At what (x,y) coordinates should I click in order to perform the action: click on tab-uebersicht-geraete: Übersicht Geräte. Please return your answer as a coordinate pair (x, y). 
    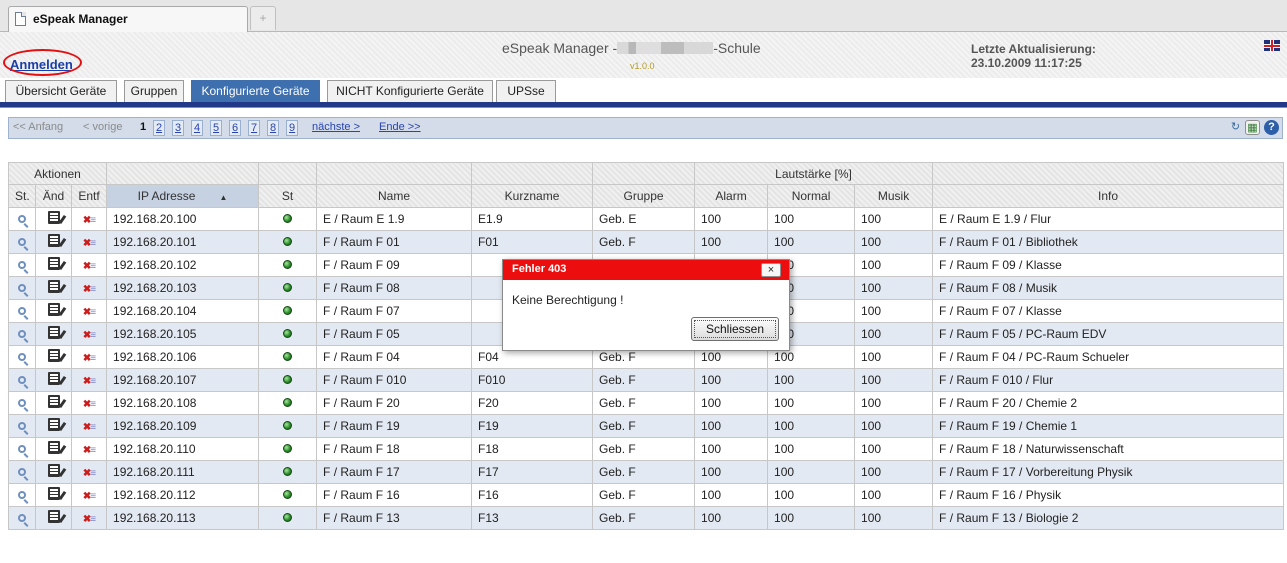
    Looking at the image, I should click on (61, 91).